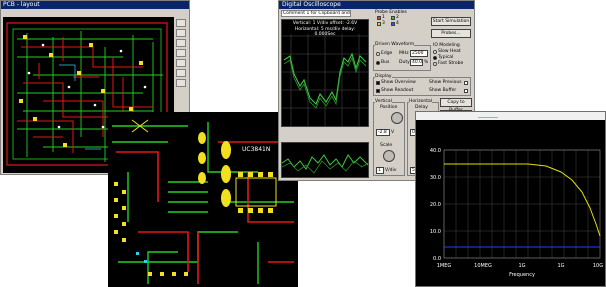 The width and height of the screenshot is (606, 287). Describe the element at coordinates (376, 5) in the screenshot. I see `oscilloscope-title-bar: Digital Oscilloscope` at that location.